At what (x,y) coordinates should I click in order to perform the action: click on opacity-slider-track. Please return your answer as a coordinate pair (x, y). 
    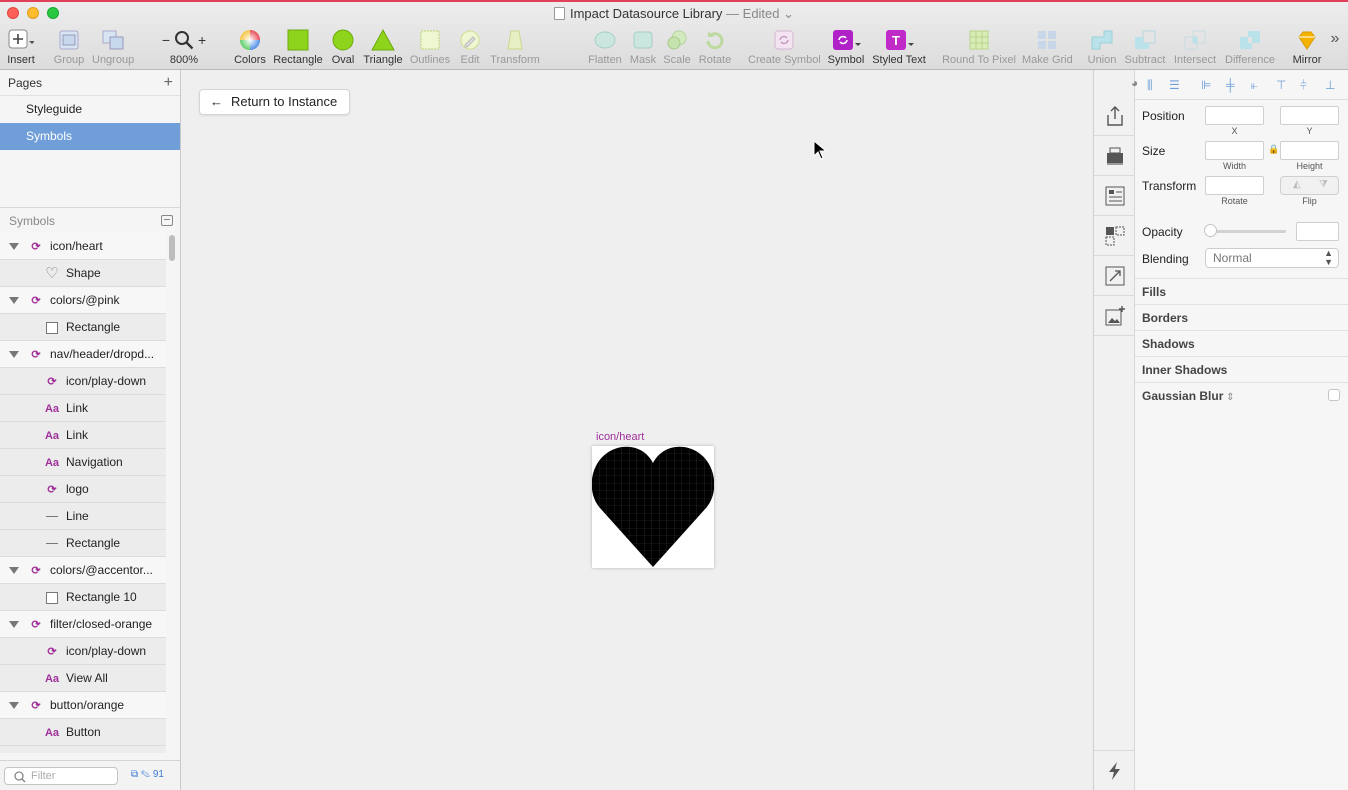
    Looking at the image, I should click on (1247, 231).